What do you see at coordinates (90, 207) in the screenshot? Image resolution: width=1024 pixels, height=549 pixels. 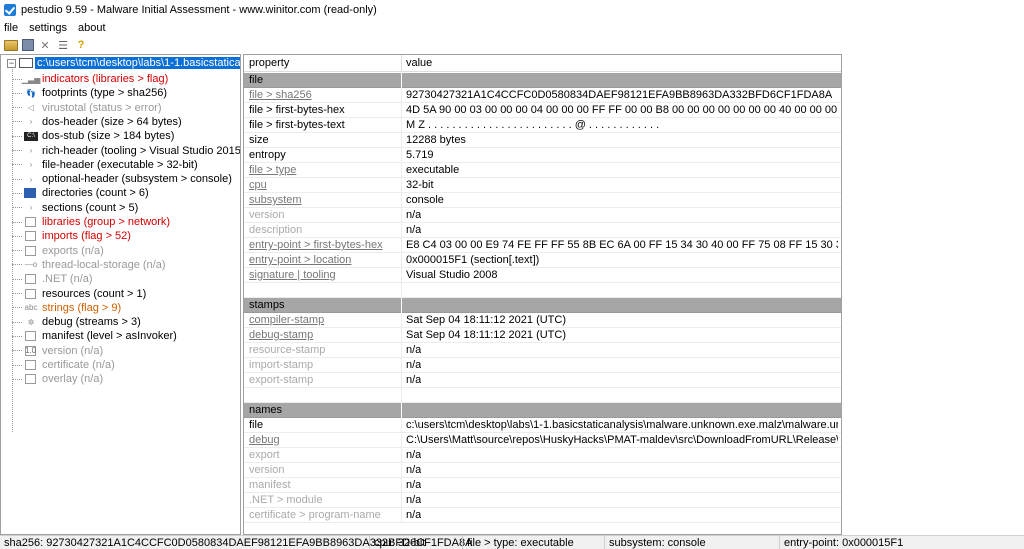 I see `tree-item-label: sections (count > 5)` at bounding box center [90, 207].